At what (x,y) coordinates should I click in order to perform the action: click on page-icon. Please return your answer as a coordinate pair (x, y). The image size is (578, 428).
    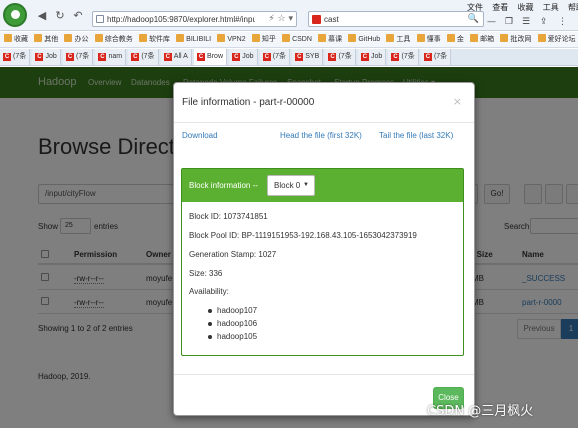
    Looking at the image, I should click on (100, 19).